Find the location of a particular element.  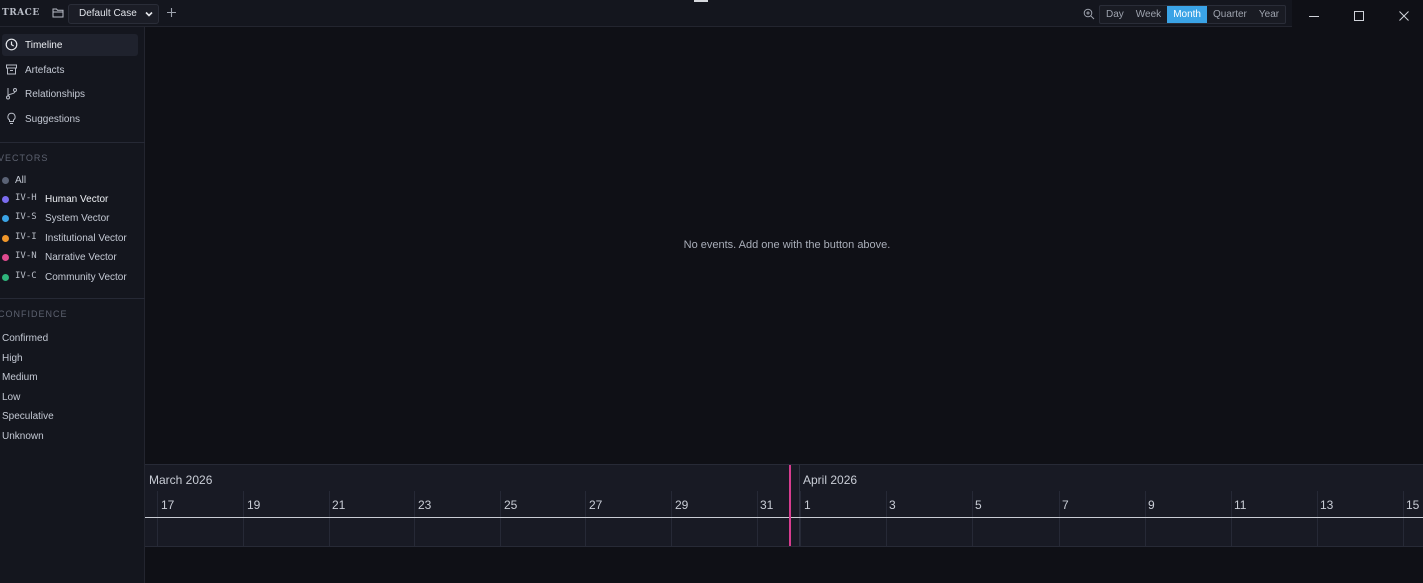

confidence-filter-high: High is located at coordinates (12, 358).